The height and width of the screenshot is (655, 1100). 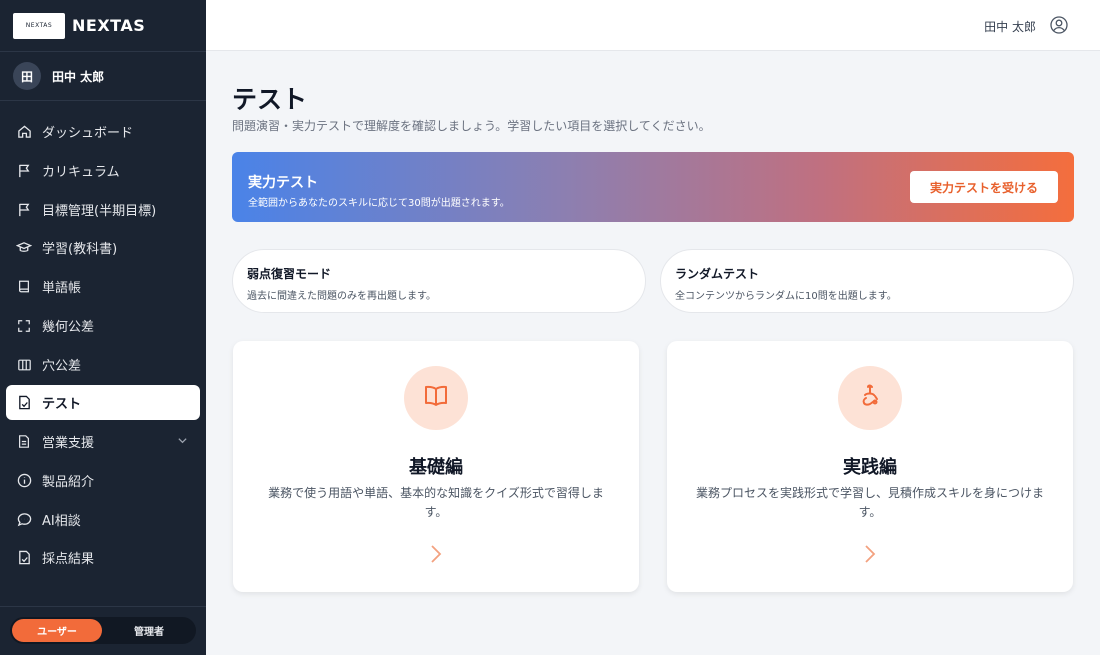 I want to click on sidebar-user: 田 田中 太郎, so click(x=103, y=76).